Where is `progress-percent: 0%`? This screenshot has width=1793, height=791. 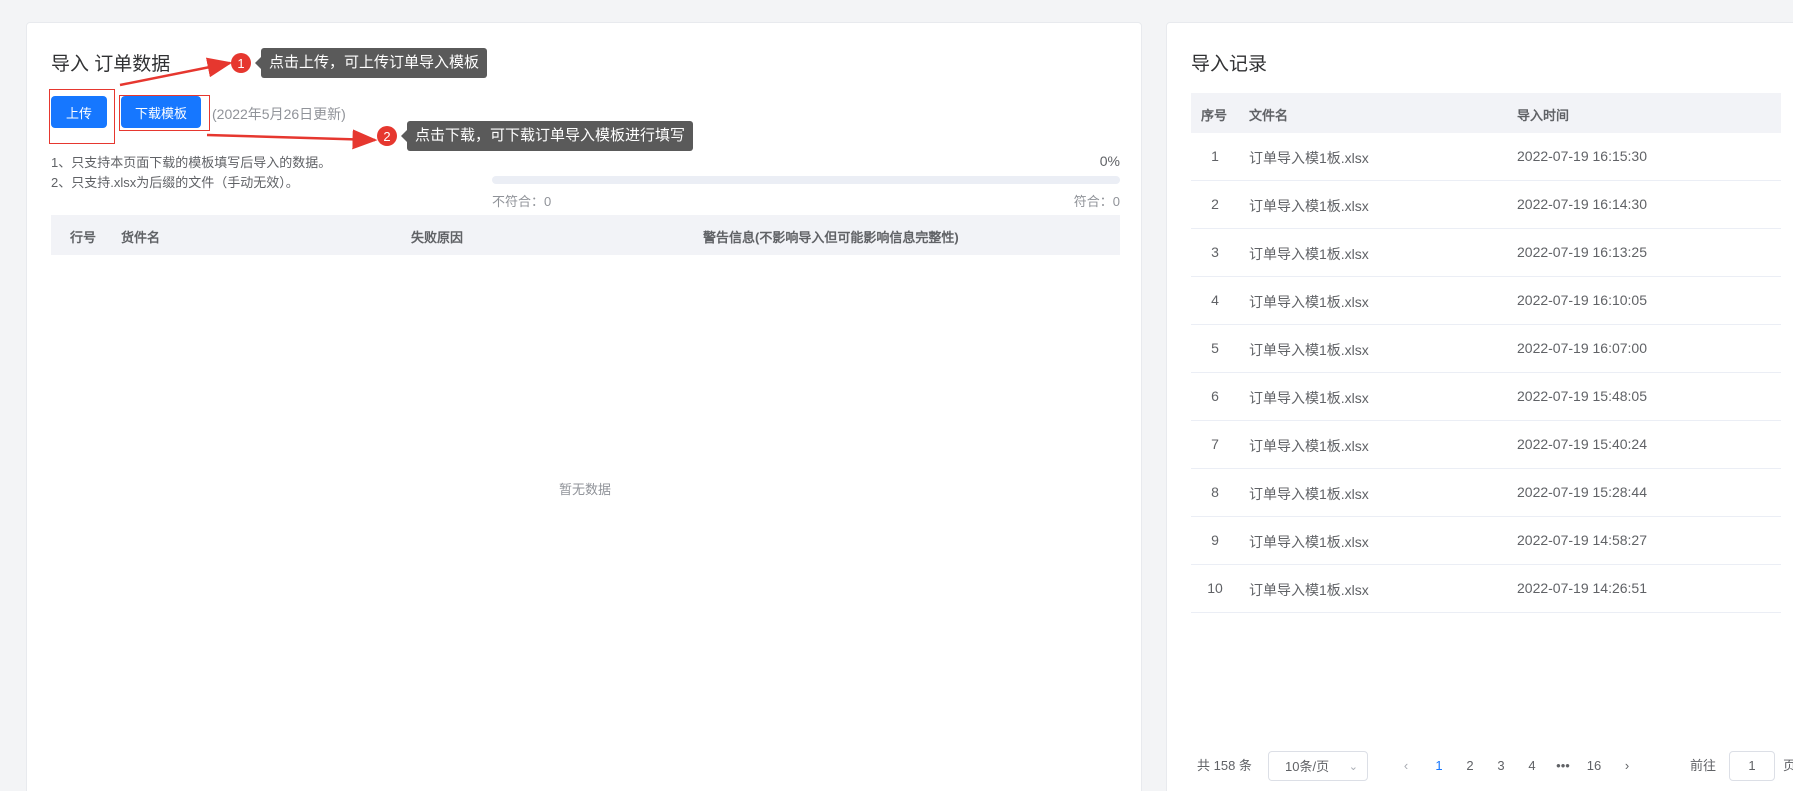 progress-percent: 0% is located at coordinates (1109, 161).